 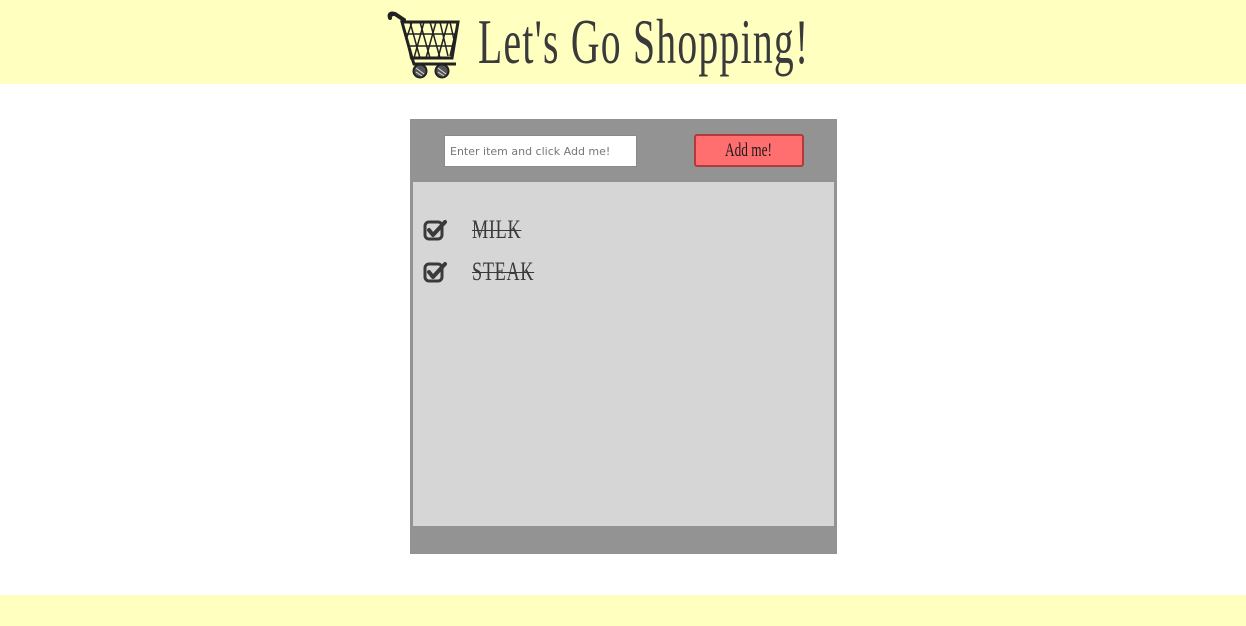 What do you see at coordinates (623, 230) in the screenshot?
I see `list-item: milk` at bounding box center [623, 230].